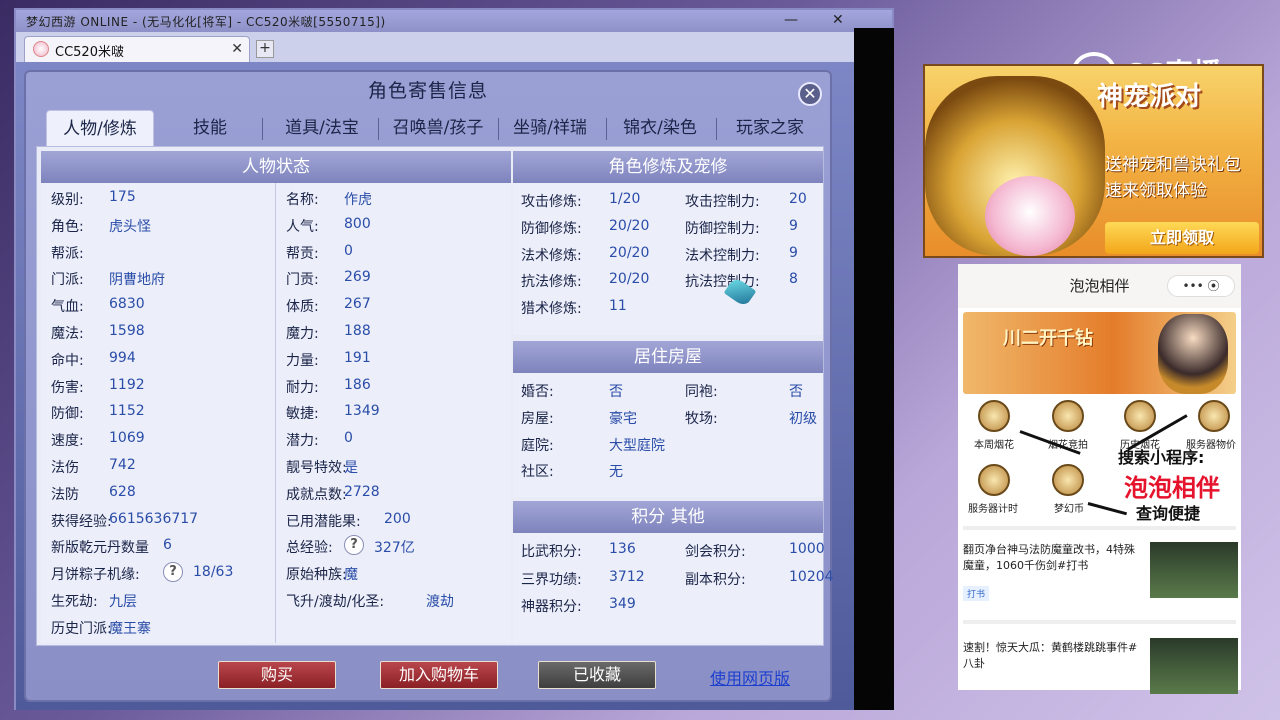 Image resolution: width=1280 pixels, height=720 pixels. Describe the element at coordinates (127, 411) in the screenshot. I see `stat-value: 1152` at that location.